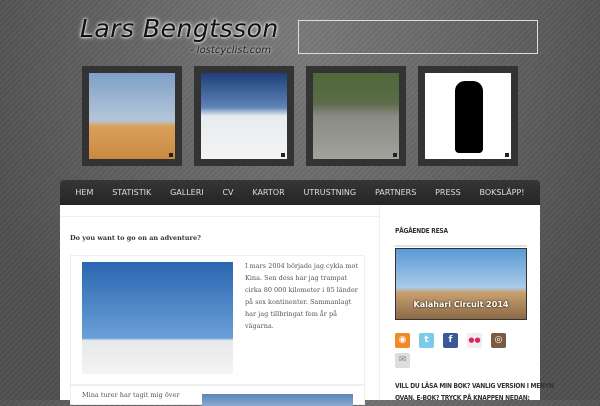  I want to click on thumbnail-mountain-summit, so click(244, 116).